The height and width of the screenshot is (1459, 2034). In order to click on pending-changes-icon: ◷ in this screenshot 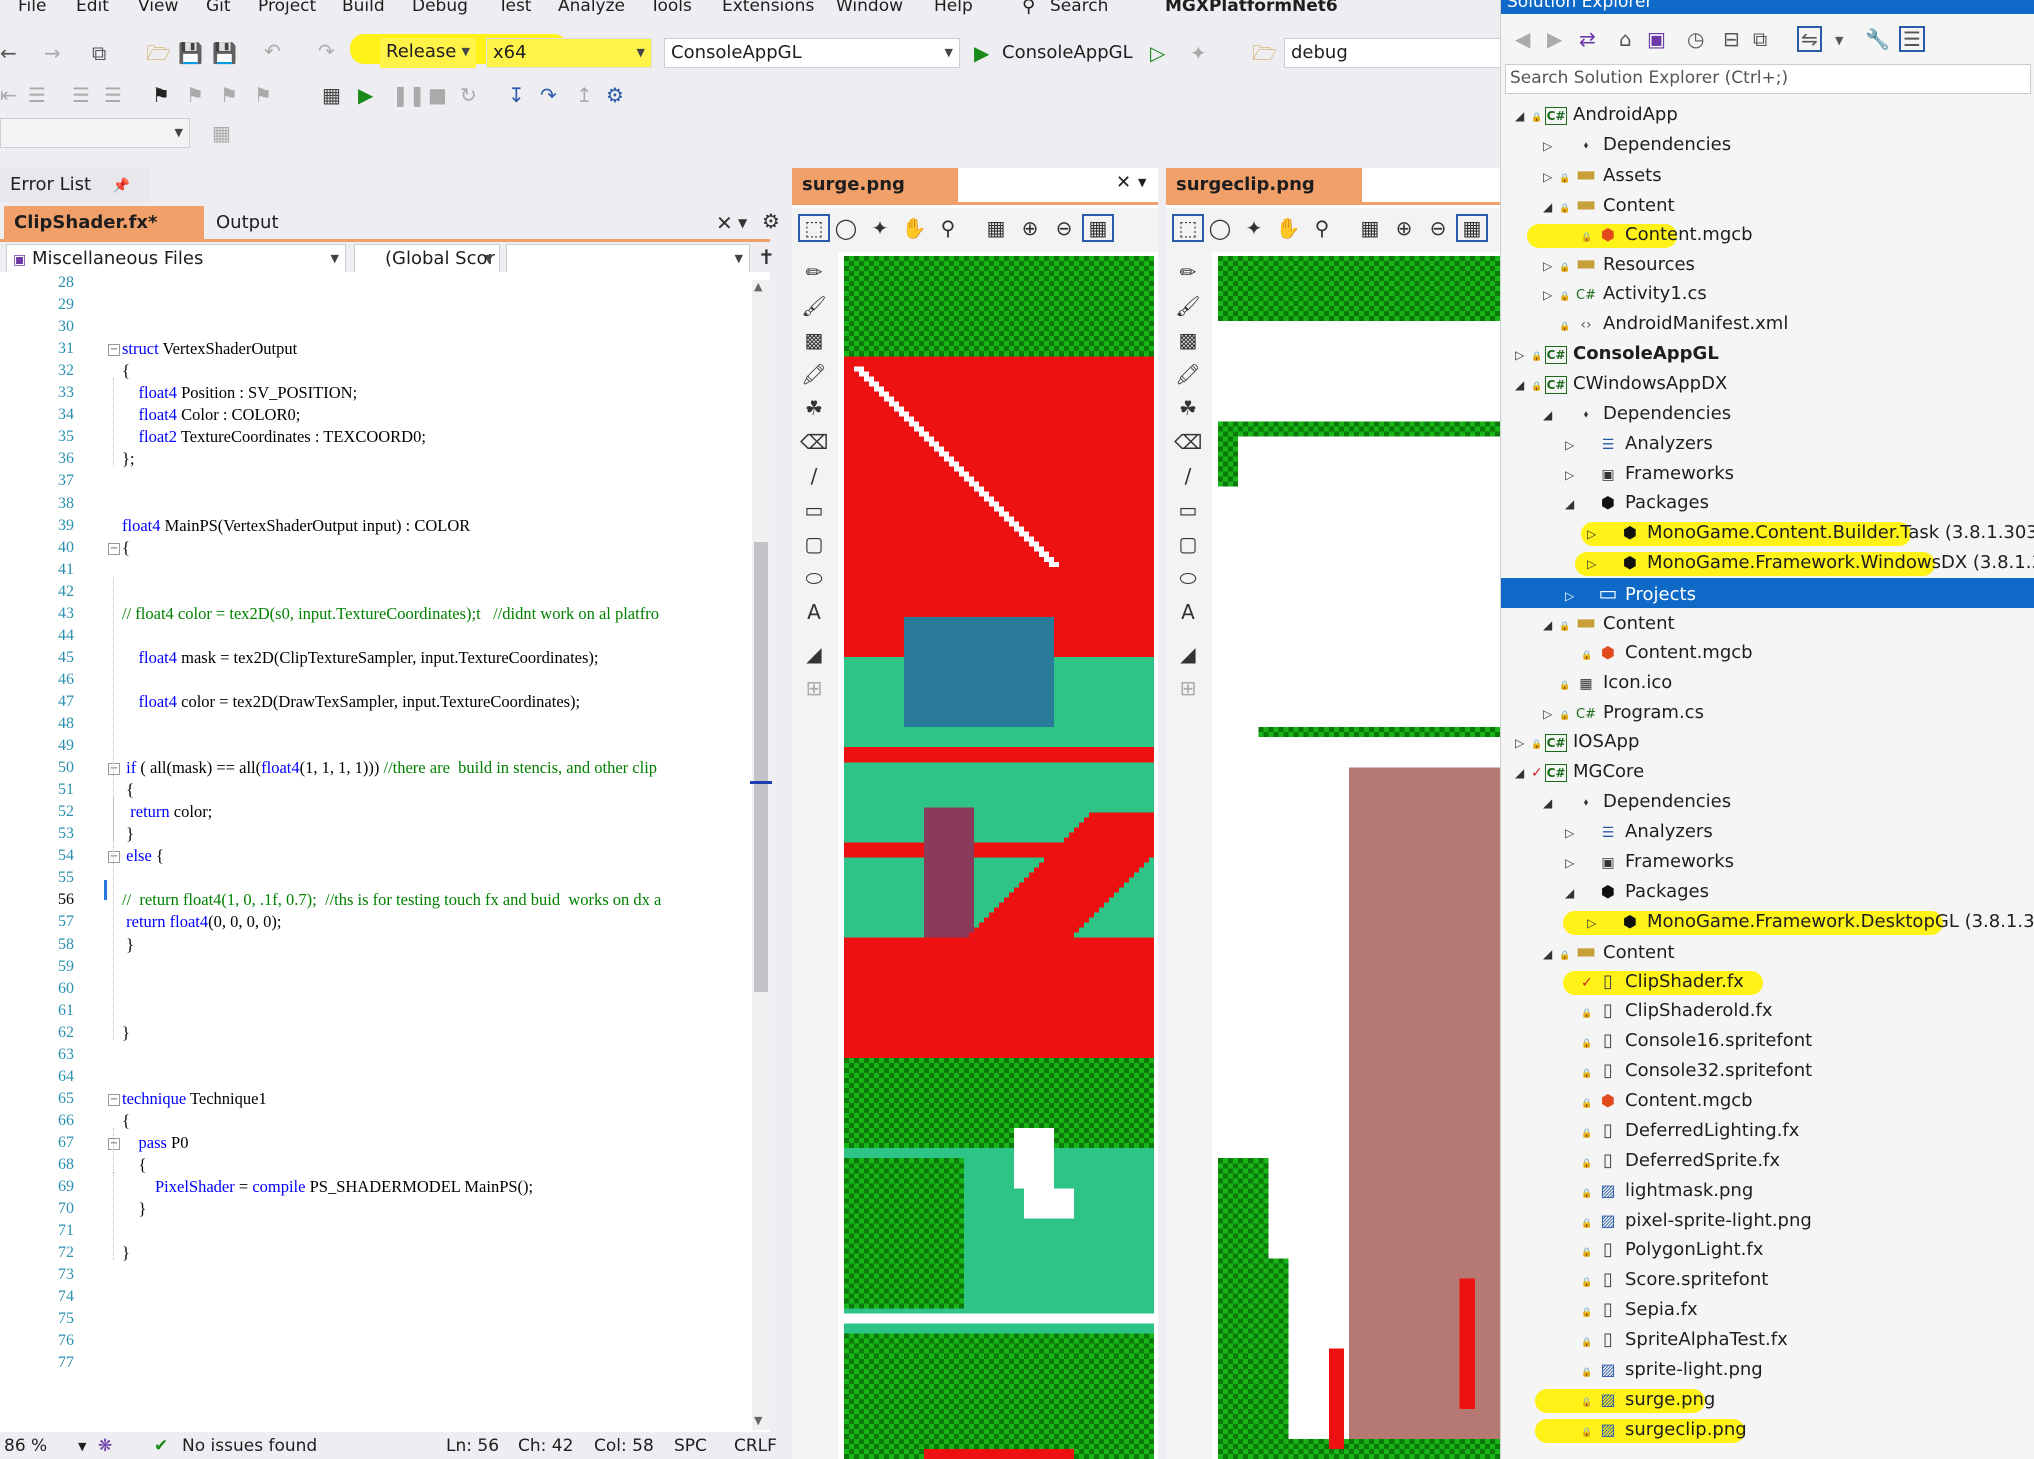, I will do `click(1695, 39)`.